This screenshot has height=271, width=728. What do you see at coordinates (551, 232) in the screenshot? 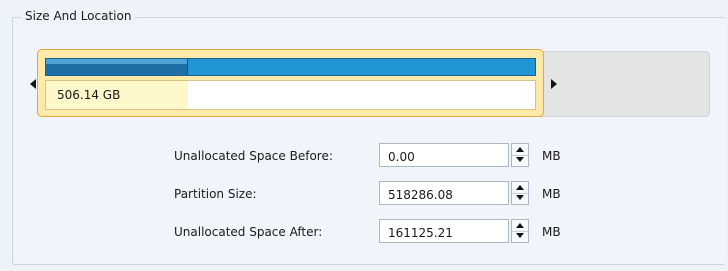
I see `unallocated-after-unit: MB` at bounding box center [551, 232].